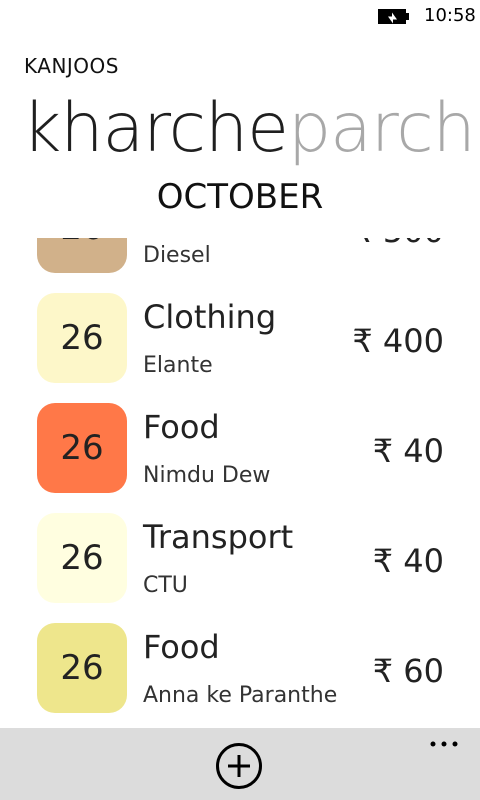  Describe the element at coordinates (384, 129) in the screenshot. I see `pivot-tab-parcha: parcha` at that location.